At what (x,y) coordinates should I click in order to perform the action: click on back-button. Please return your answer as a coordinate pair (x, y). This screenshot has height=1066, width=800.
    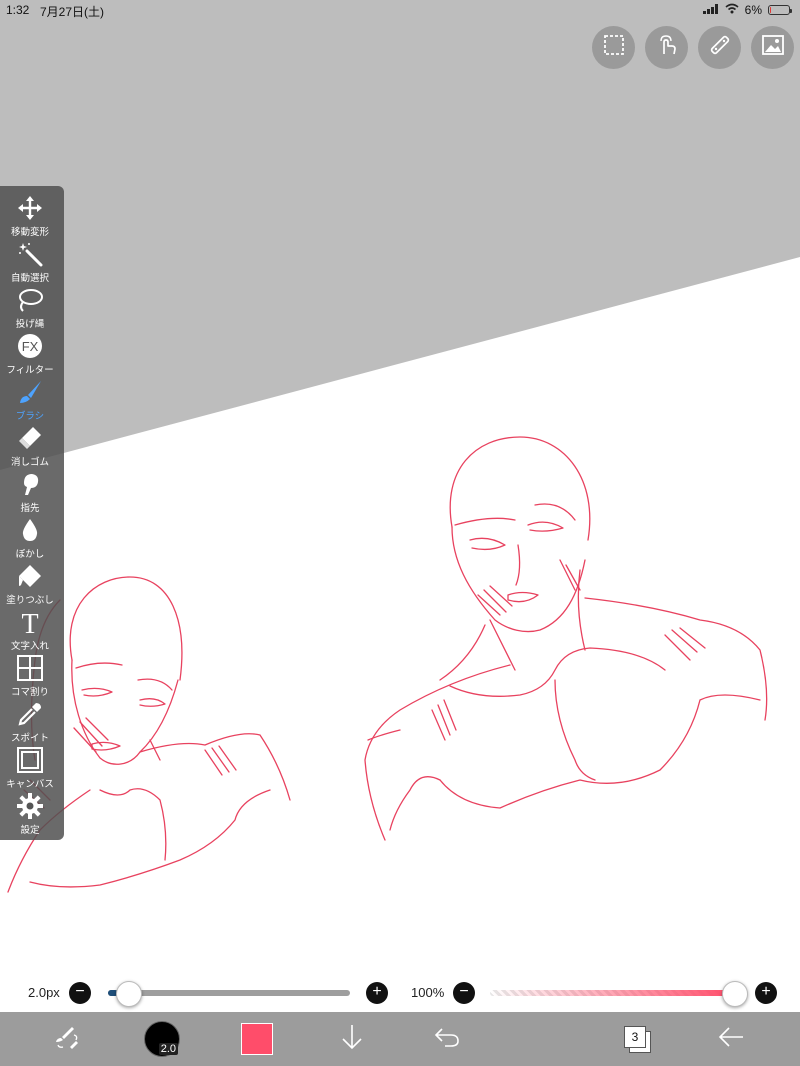
    Looking at the image, I should click on (731, 1039).